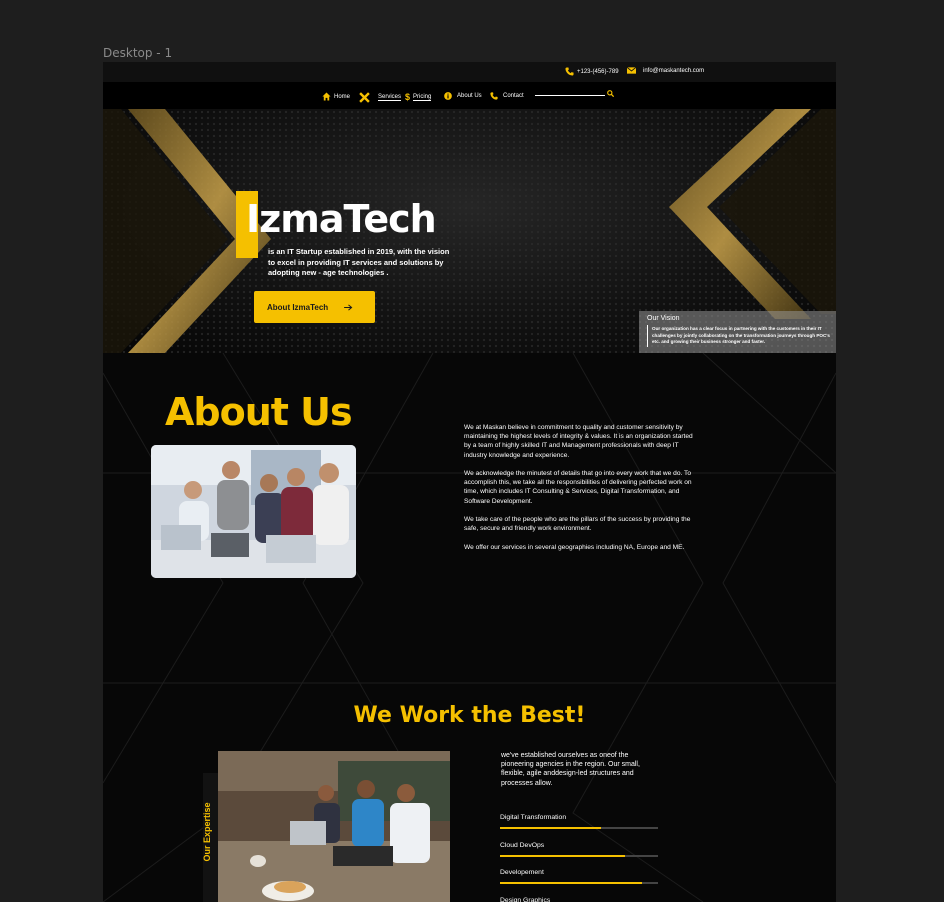  What do you see at coordinates (631, 70) in the screenshot?
I see `mail-icon` at bounding box center [631, 70].